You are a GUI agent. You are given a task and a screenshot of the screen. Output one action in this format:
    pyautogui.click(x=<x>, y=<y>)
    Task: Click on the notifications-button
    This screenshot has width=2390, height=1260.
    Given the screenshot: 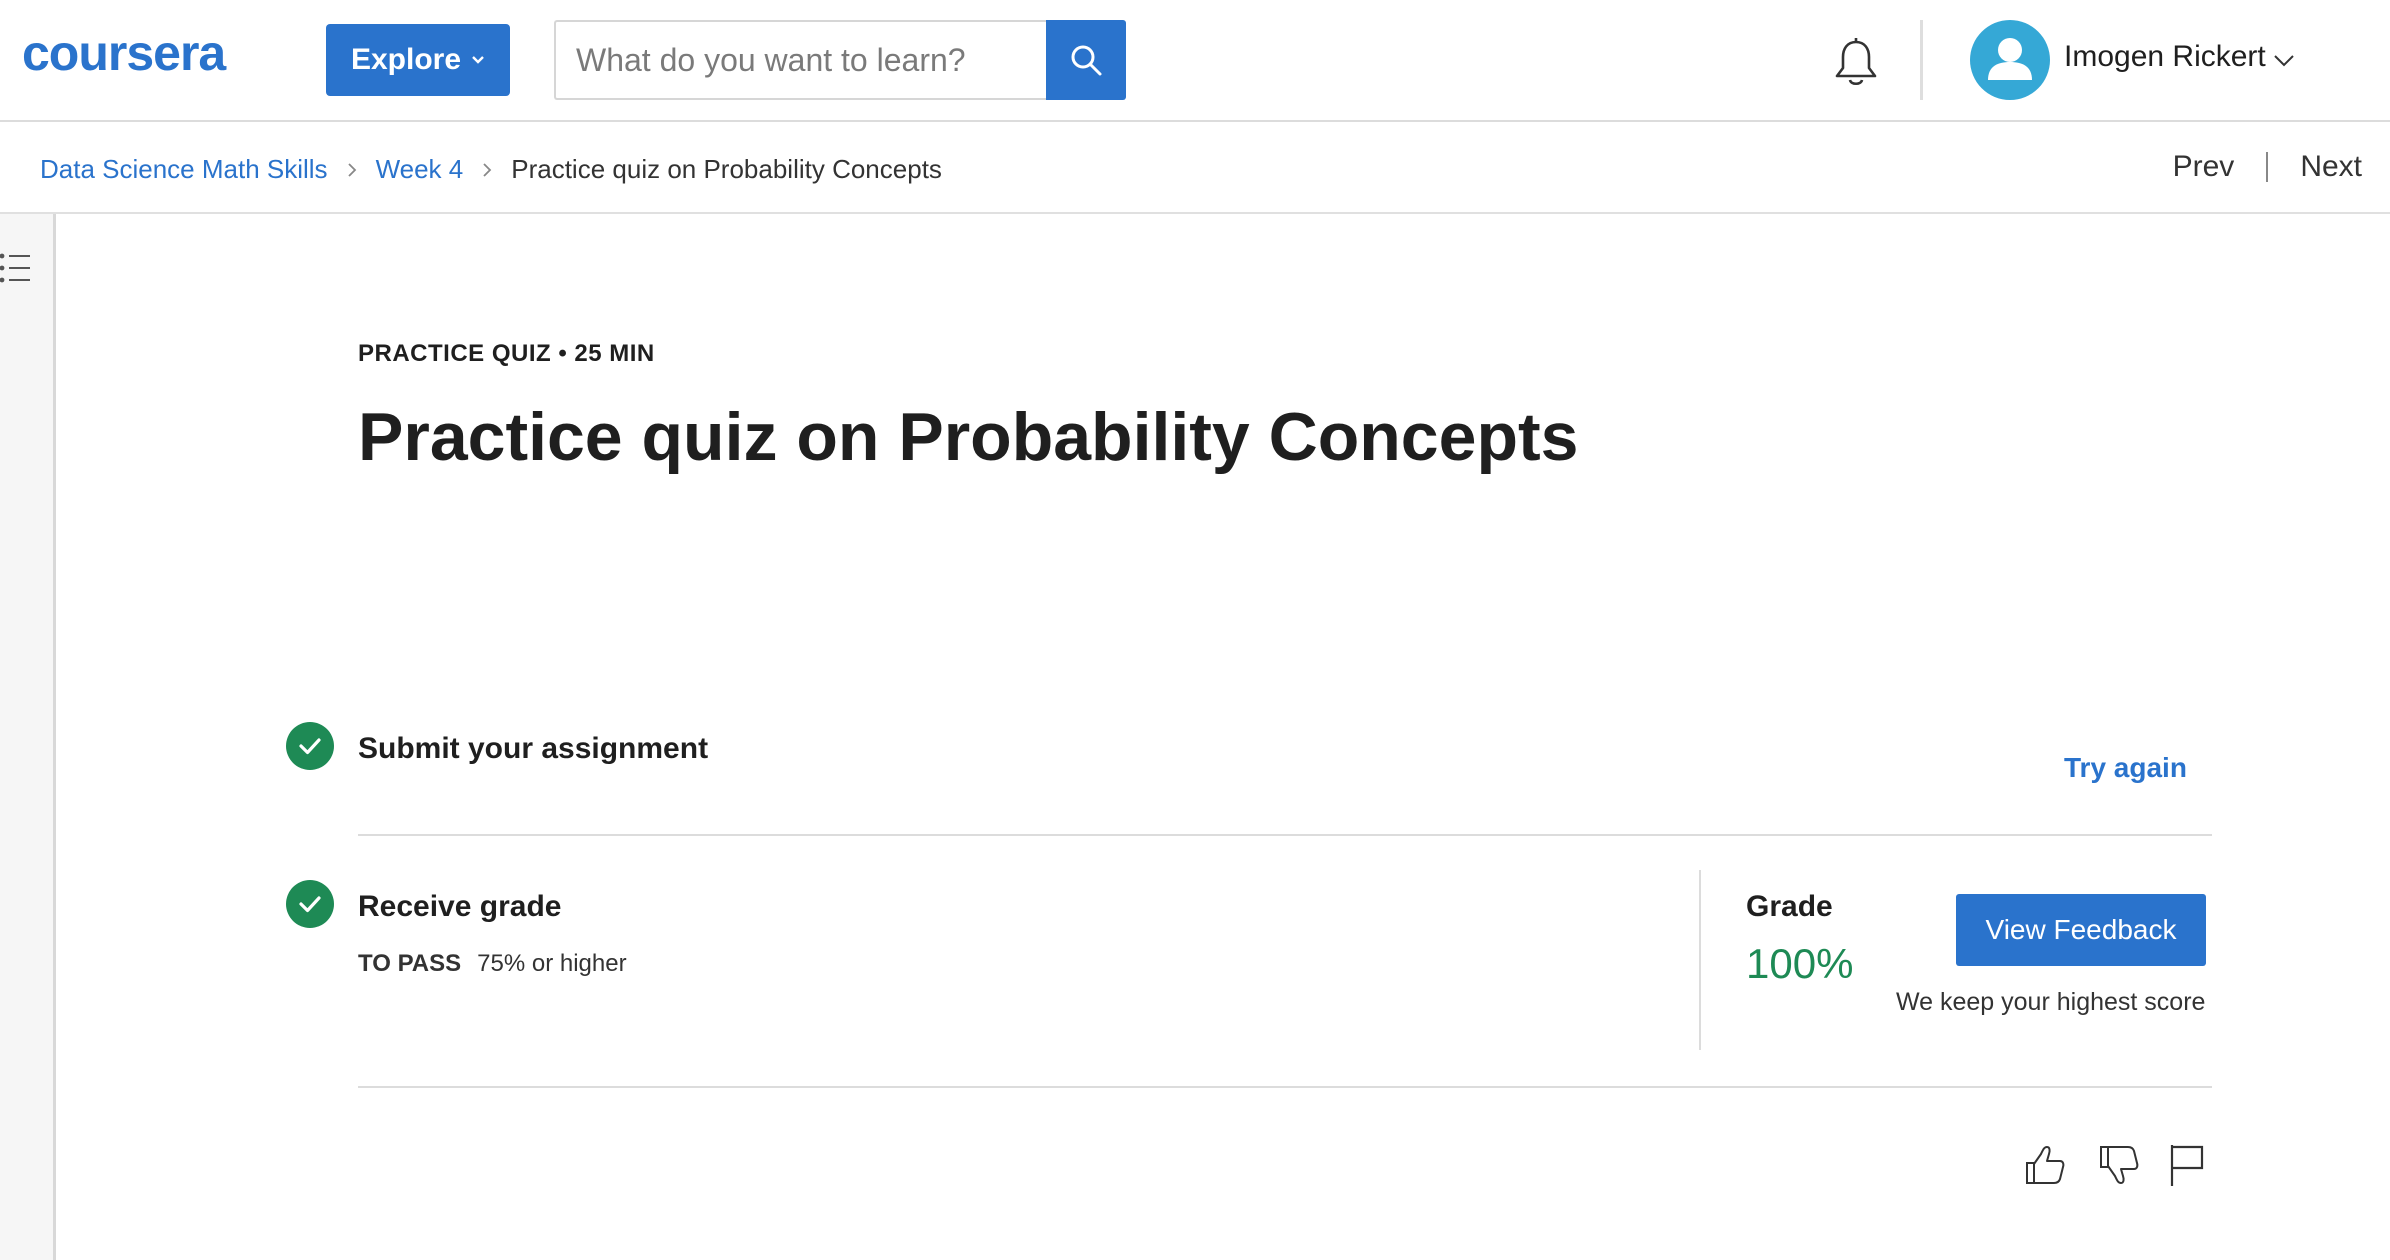 What is the action you would take?
    pyautogui.click(x=1856, y=64)
    